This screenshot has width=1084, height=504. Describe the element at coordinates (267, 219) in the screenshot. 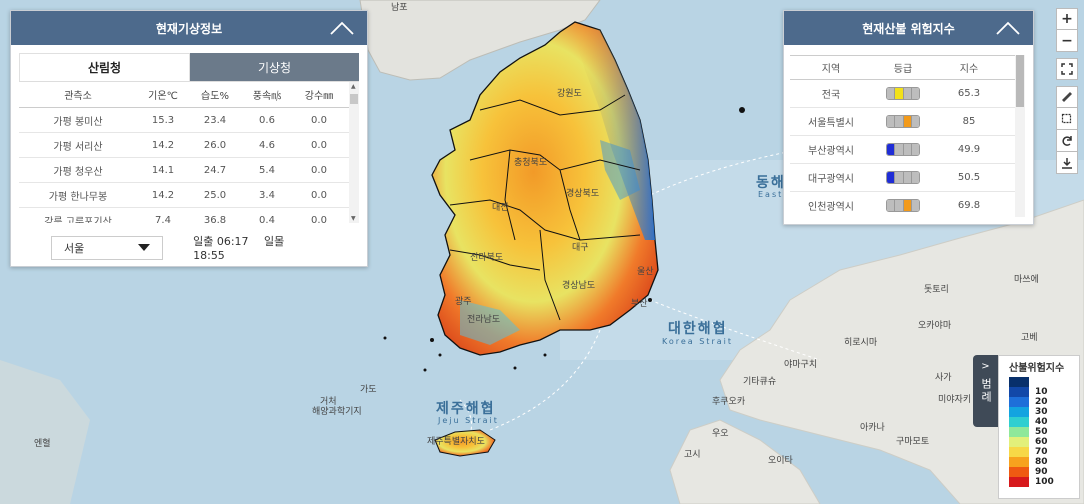

I see `wind-value: 0.4` at that location.